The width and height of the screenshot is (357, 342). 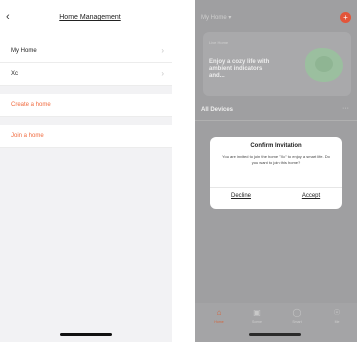 I want to click on create-home-label: Create a home, so click(x=31, y=105).